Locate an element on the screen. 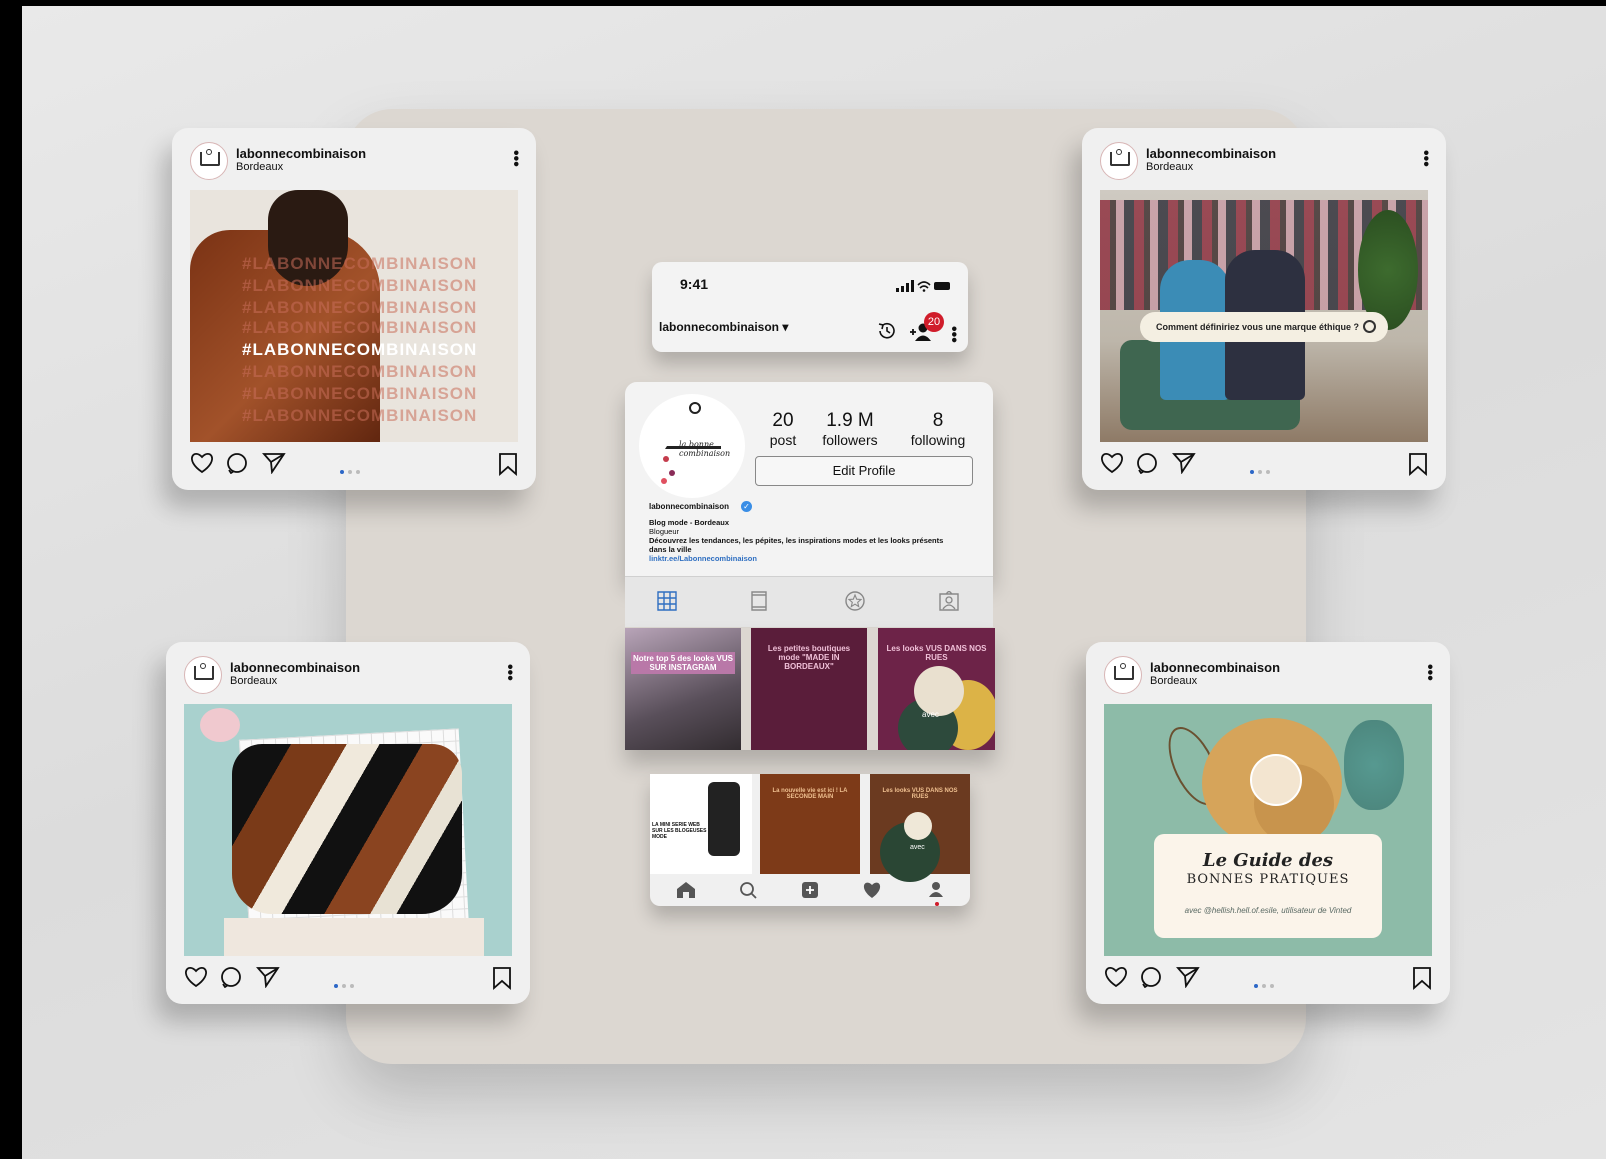  tagged-icon is located at coordinates (949, 601).